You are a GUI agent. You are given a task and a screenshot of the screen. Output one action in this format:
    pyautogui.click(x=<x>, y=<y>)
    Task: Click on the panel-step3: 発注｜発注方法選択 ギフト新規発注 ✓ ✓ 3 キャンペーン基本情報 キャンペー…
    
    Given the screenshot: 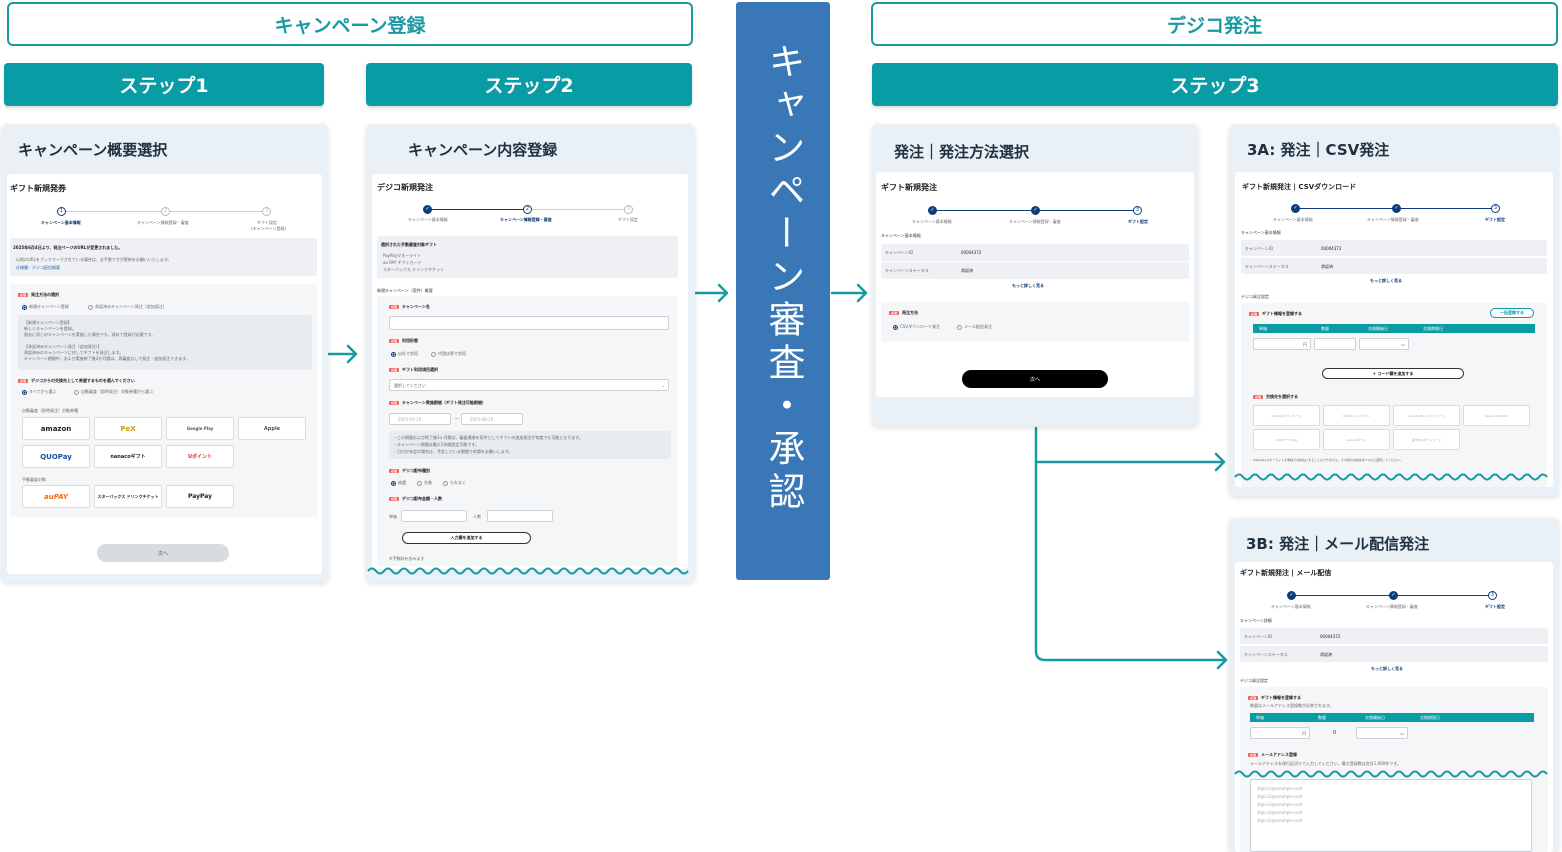 What is the action you would take?
    pyautogui.click(x=1035, y=275)
    